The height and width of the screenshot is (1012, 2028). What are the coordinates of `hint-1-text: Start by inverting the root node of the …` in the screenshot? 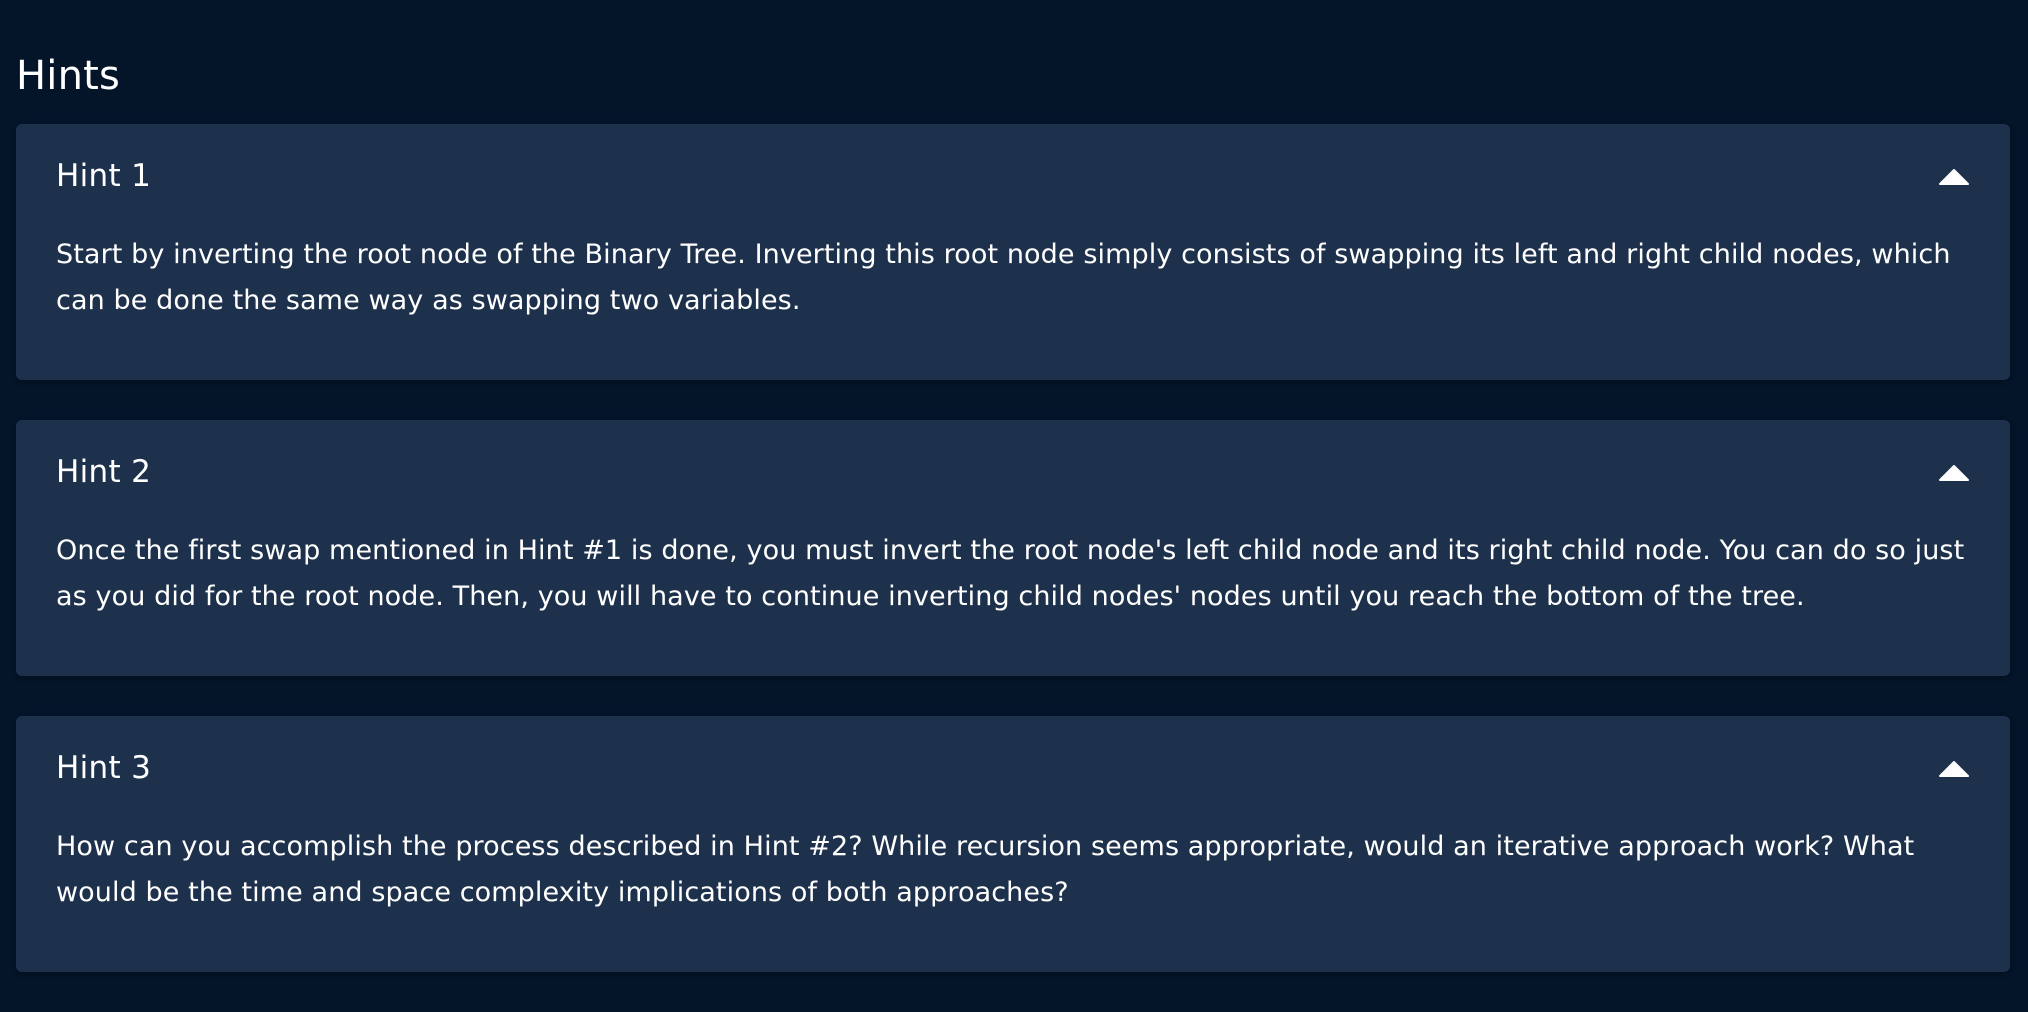 It's located at (1003, 277).